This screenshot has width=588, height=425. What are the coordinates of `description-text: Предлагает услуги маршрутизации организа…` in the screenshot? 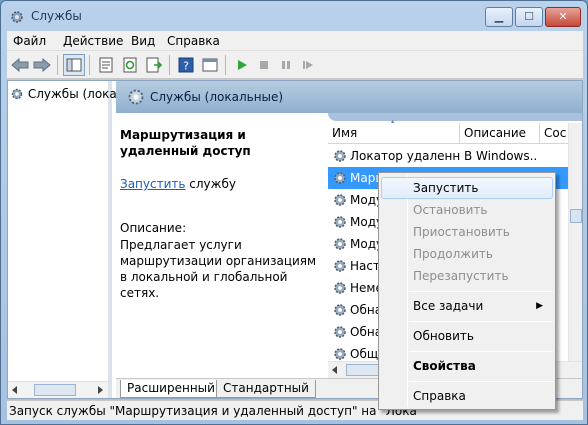 It's located at (218, 269).